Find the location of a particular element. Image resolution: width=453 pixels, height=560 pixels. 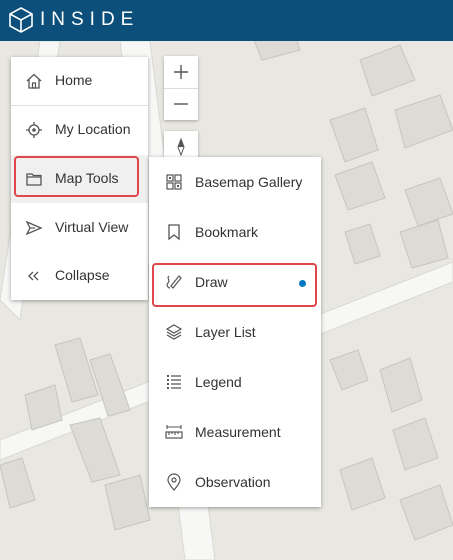

app-title: INSIDE is located at coordinates (90, 19).